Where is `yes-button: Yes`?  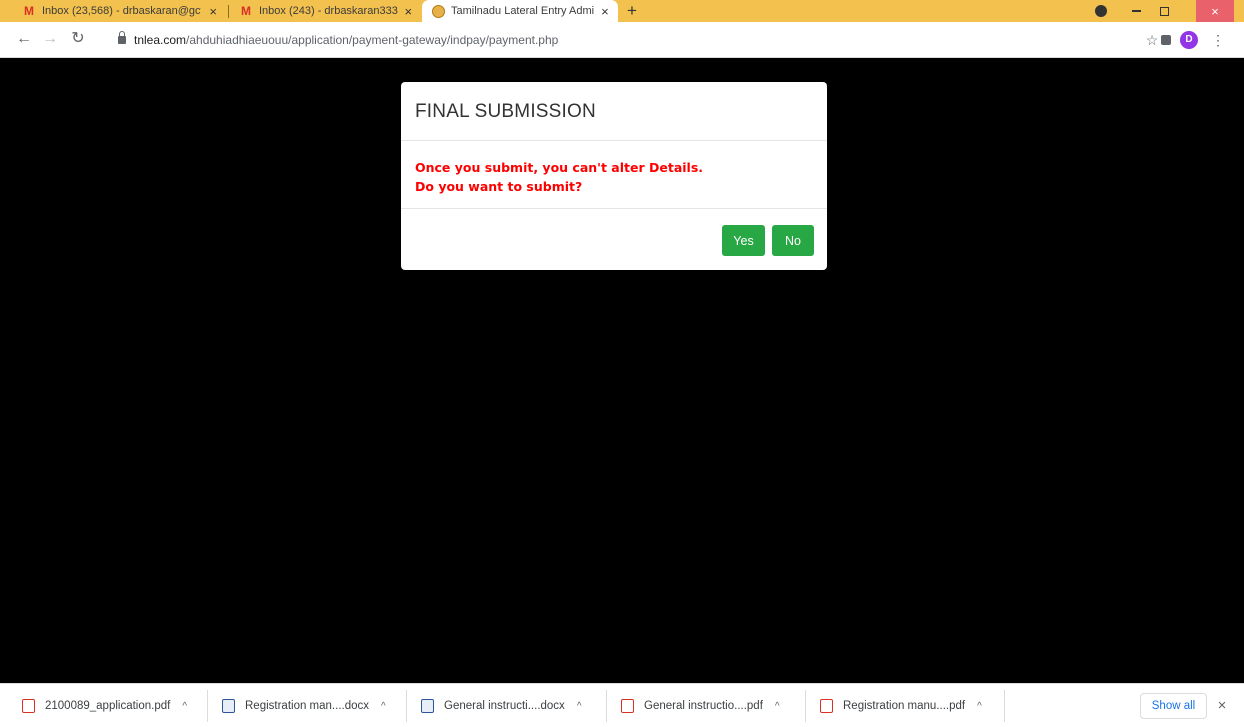
yes-button: Yes is located at coordinates (743, 240).